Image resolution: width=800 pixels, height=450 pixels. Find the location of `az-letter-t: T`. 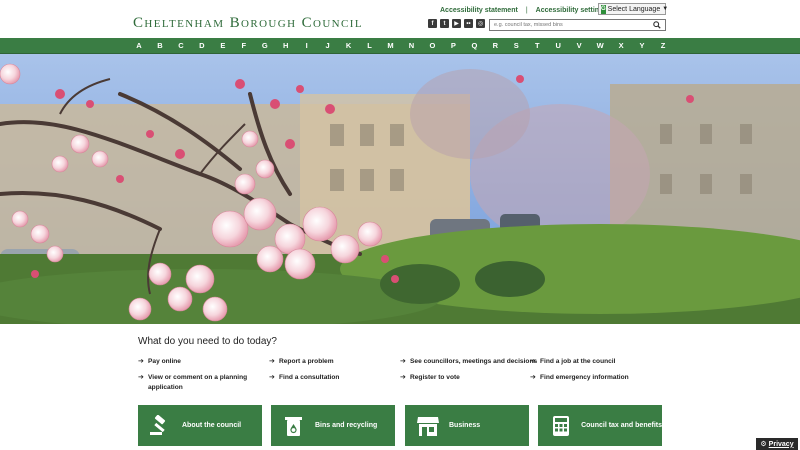

az-letter-t: T is located at coordinates (537, 46).